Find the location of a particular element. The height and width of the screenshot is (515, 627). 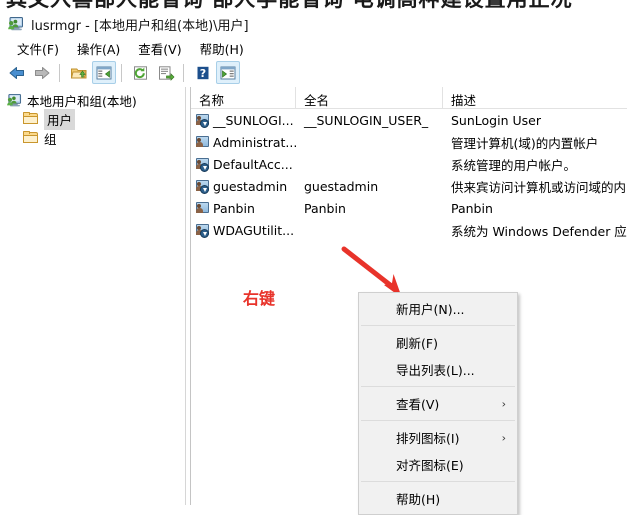

user-description-cell: Panbin is located at coordinates (472, 208).